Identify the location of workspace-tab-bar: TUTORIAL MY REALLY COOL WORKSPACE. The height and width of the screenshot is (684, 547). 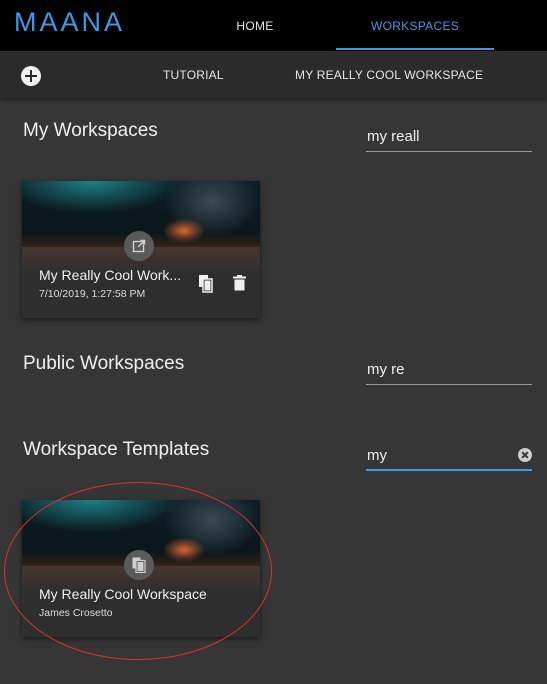
(273, 74).